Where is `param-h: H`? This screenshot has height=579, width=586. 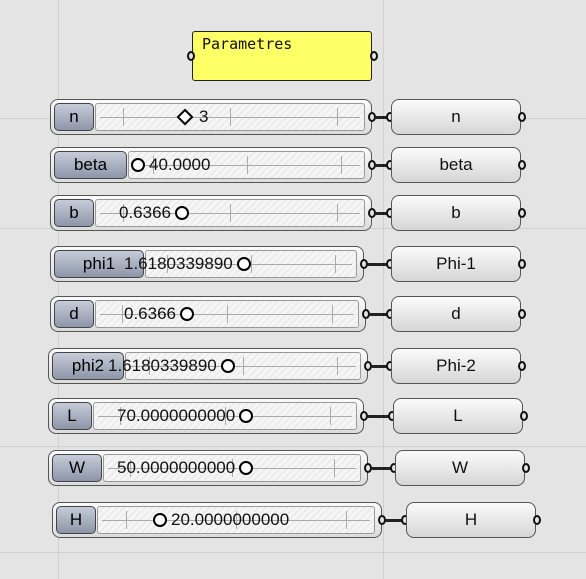
param-h: H is located at coordinates (471, 520).